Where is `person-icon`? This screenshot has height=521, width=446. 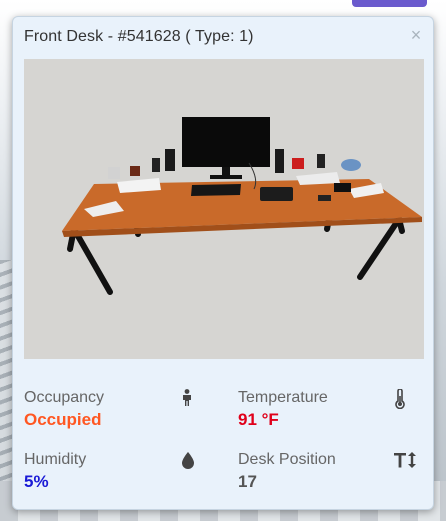
person-icon is located at coordinates (187, 400).